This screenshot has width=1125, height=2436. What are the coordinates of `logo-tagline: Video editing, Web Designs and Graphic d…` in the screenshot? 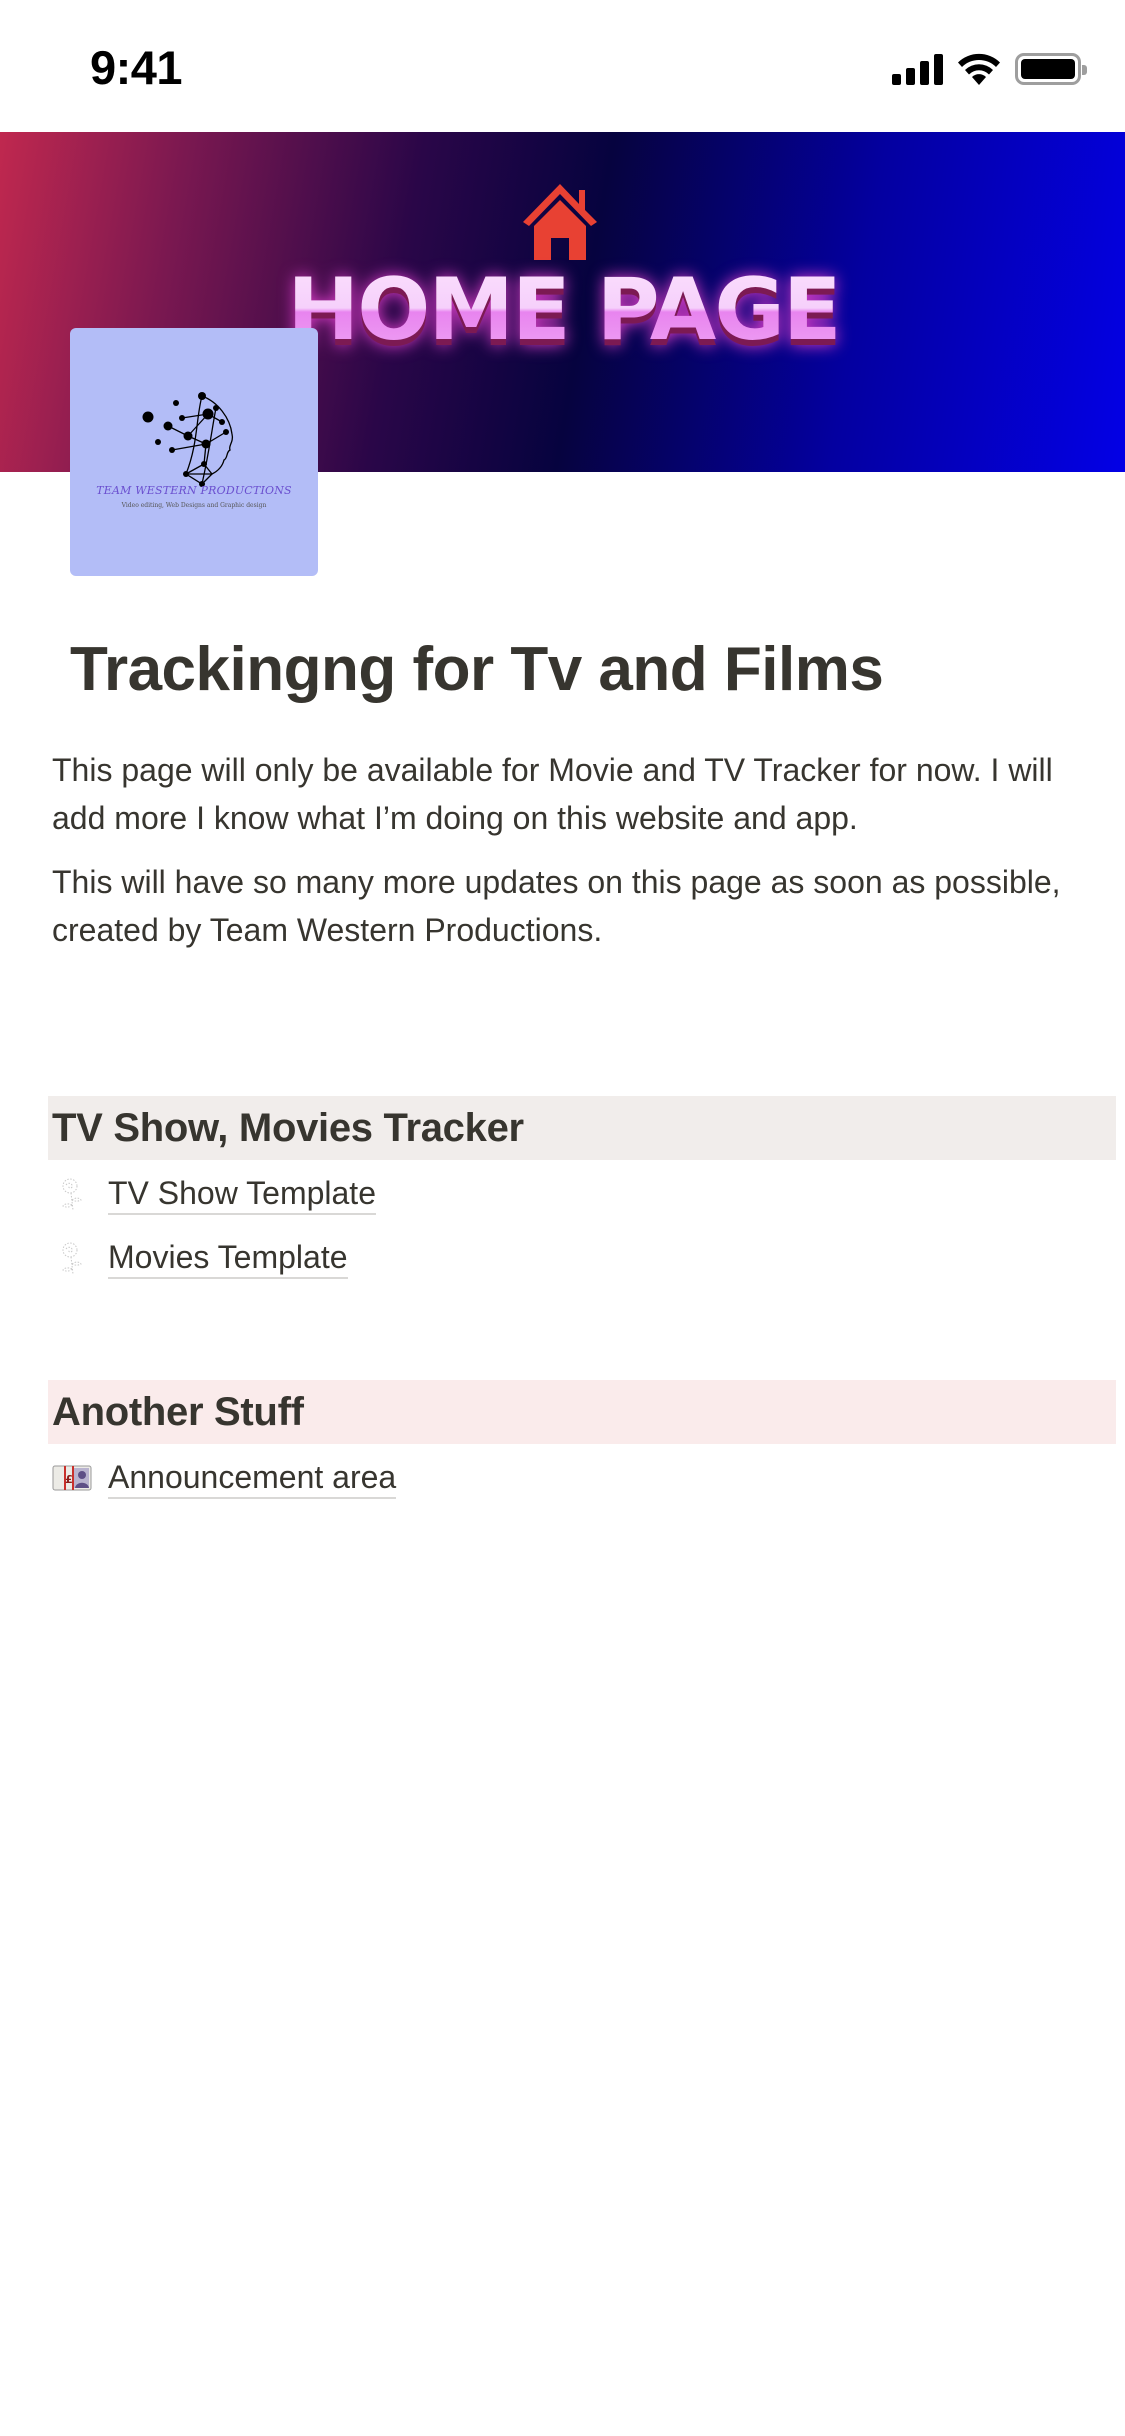 It's located at (194, 505).